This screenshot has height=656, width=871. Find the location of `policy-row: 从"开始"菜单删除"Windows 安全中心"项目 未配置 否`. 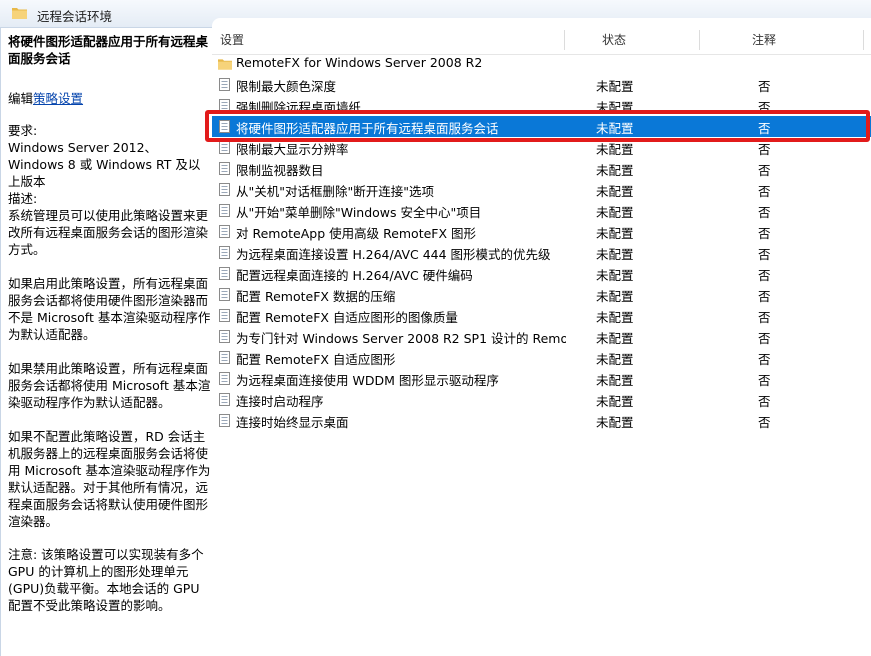

policy-row: 从"开始"菜单删除"Windows 安全中心"项目 未配置 否 is located at coordinates (541, 210).